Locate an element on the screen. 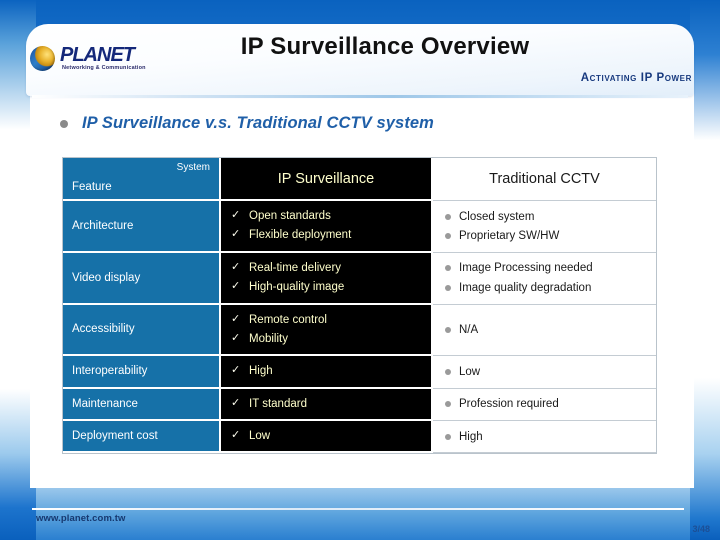  table-cell-feature: Accessibility is located at coordinates (142, 330).